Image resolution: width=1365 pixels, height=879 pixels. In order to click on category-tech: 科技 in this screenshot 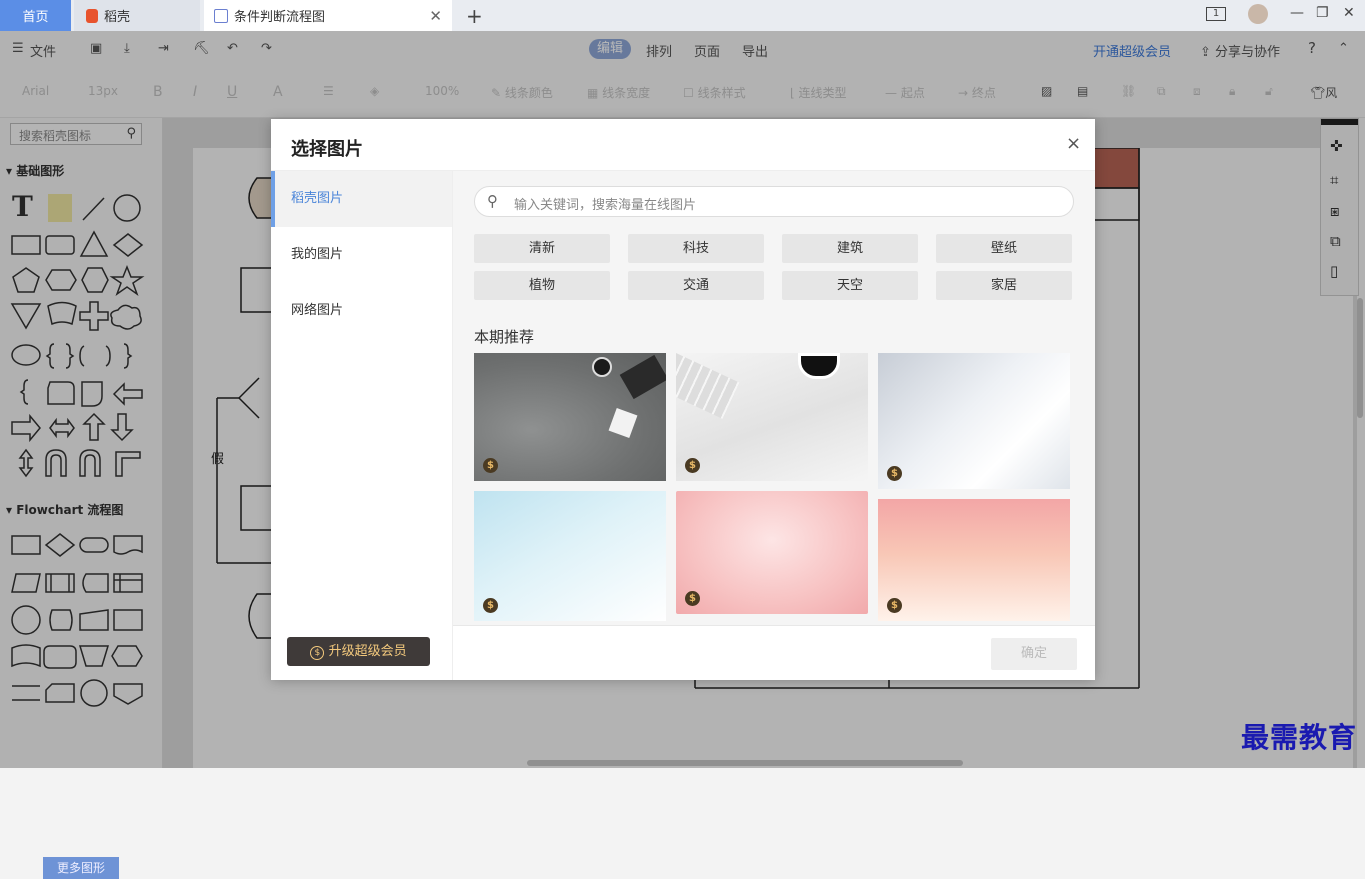, I will do `click(696, 248)`.